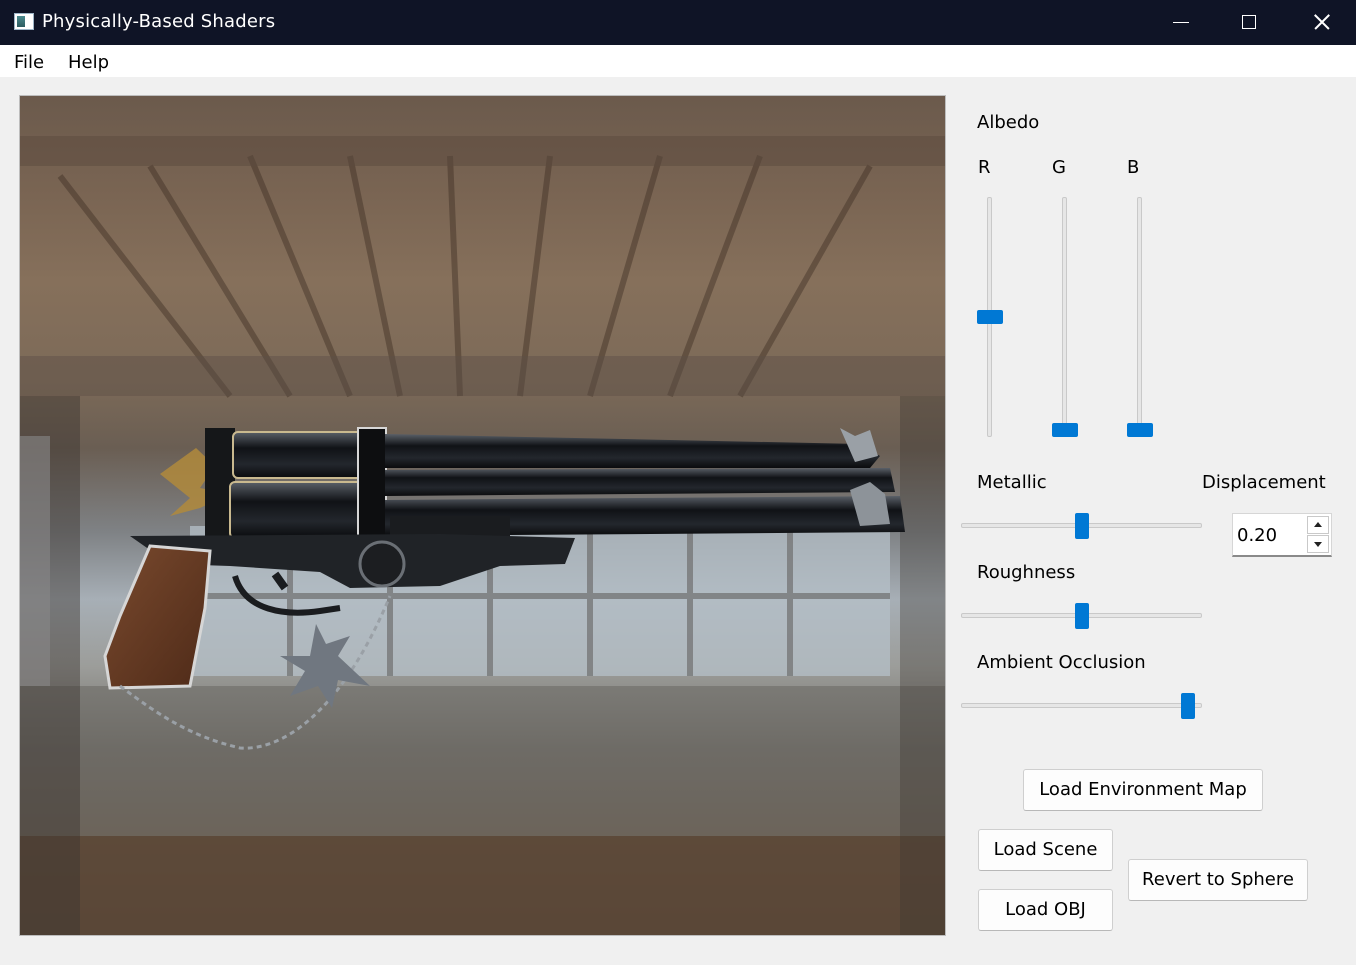 The height and width of the screenshot is (965, 1356). What do you see at coordinates (1143, 790) in the screenshot?
I see `load-environment-map-button: Load Environment Map` at bounding box center [1143, 790].